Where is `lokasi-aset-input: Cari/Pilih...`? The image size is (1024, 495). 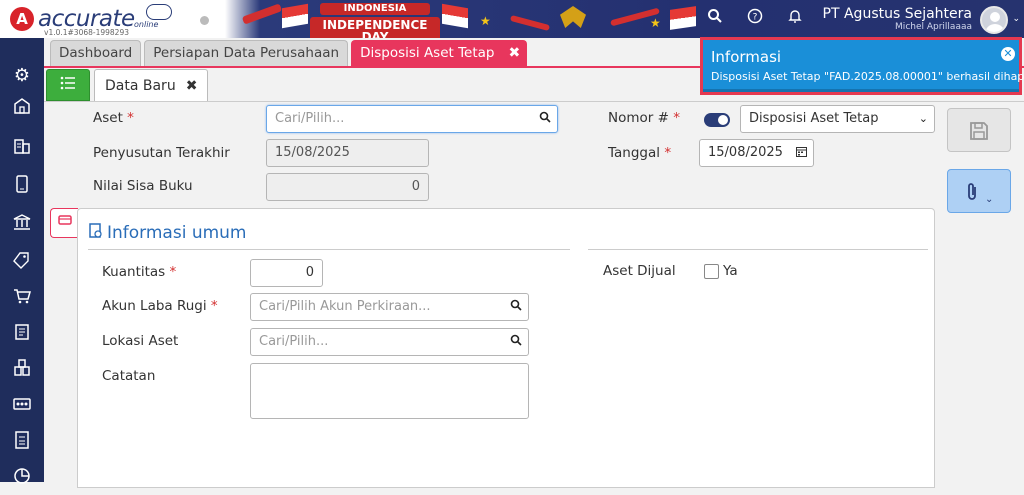 lokasi-aset-input: Cari/Pilih... is located at coordinates (389, 342).